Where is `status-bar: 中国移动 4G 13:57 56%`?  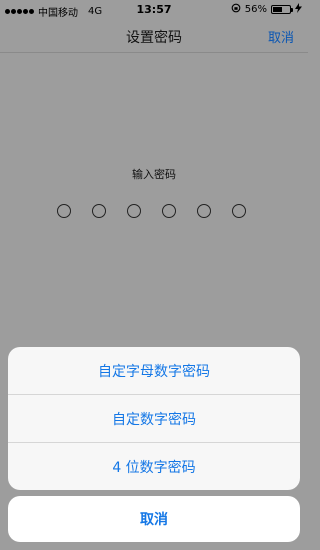 status-bar: 中国移动 4G 13:57 56% is located at coordinates (154, 10).